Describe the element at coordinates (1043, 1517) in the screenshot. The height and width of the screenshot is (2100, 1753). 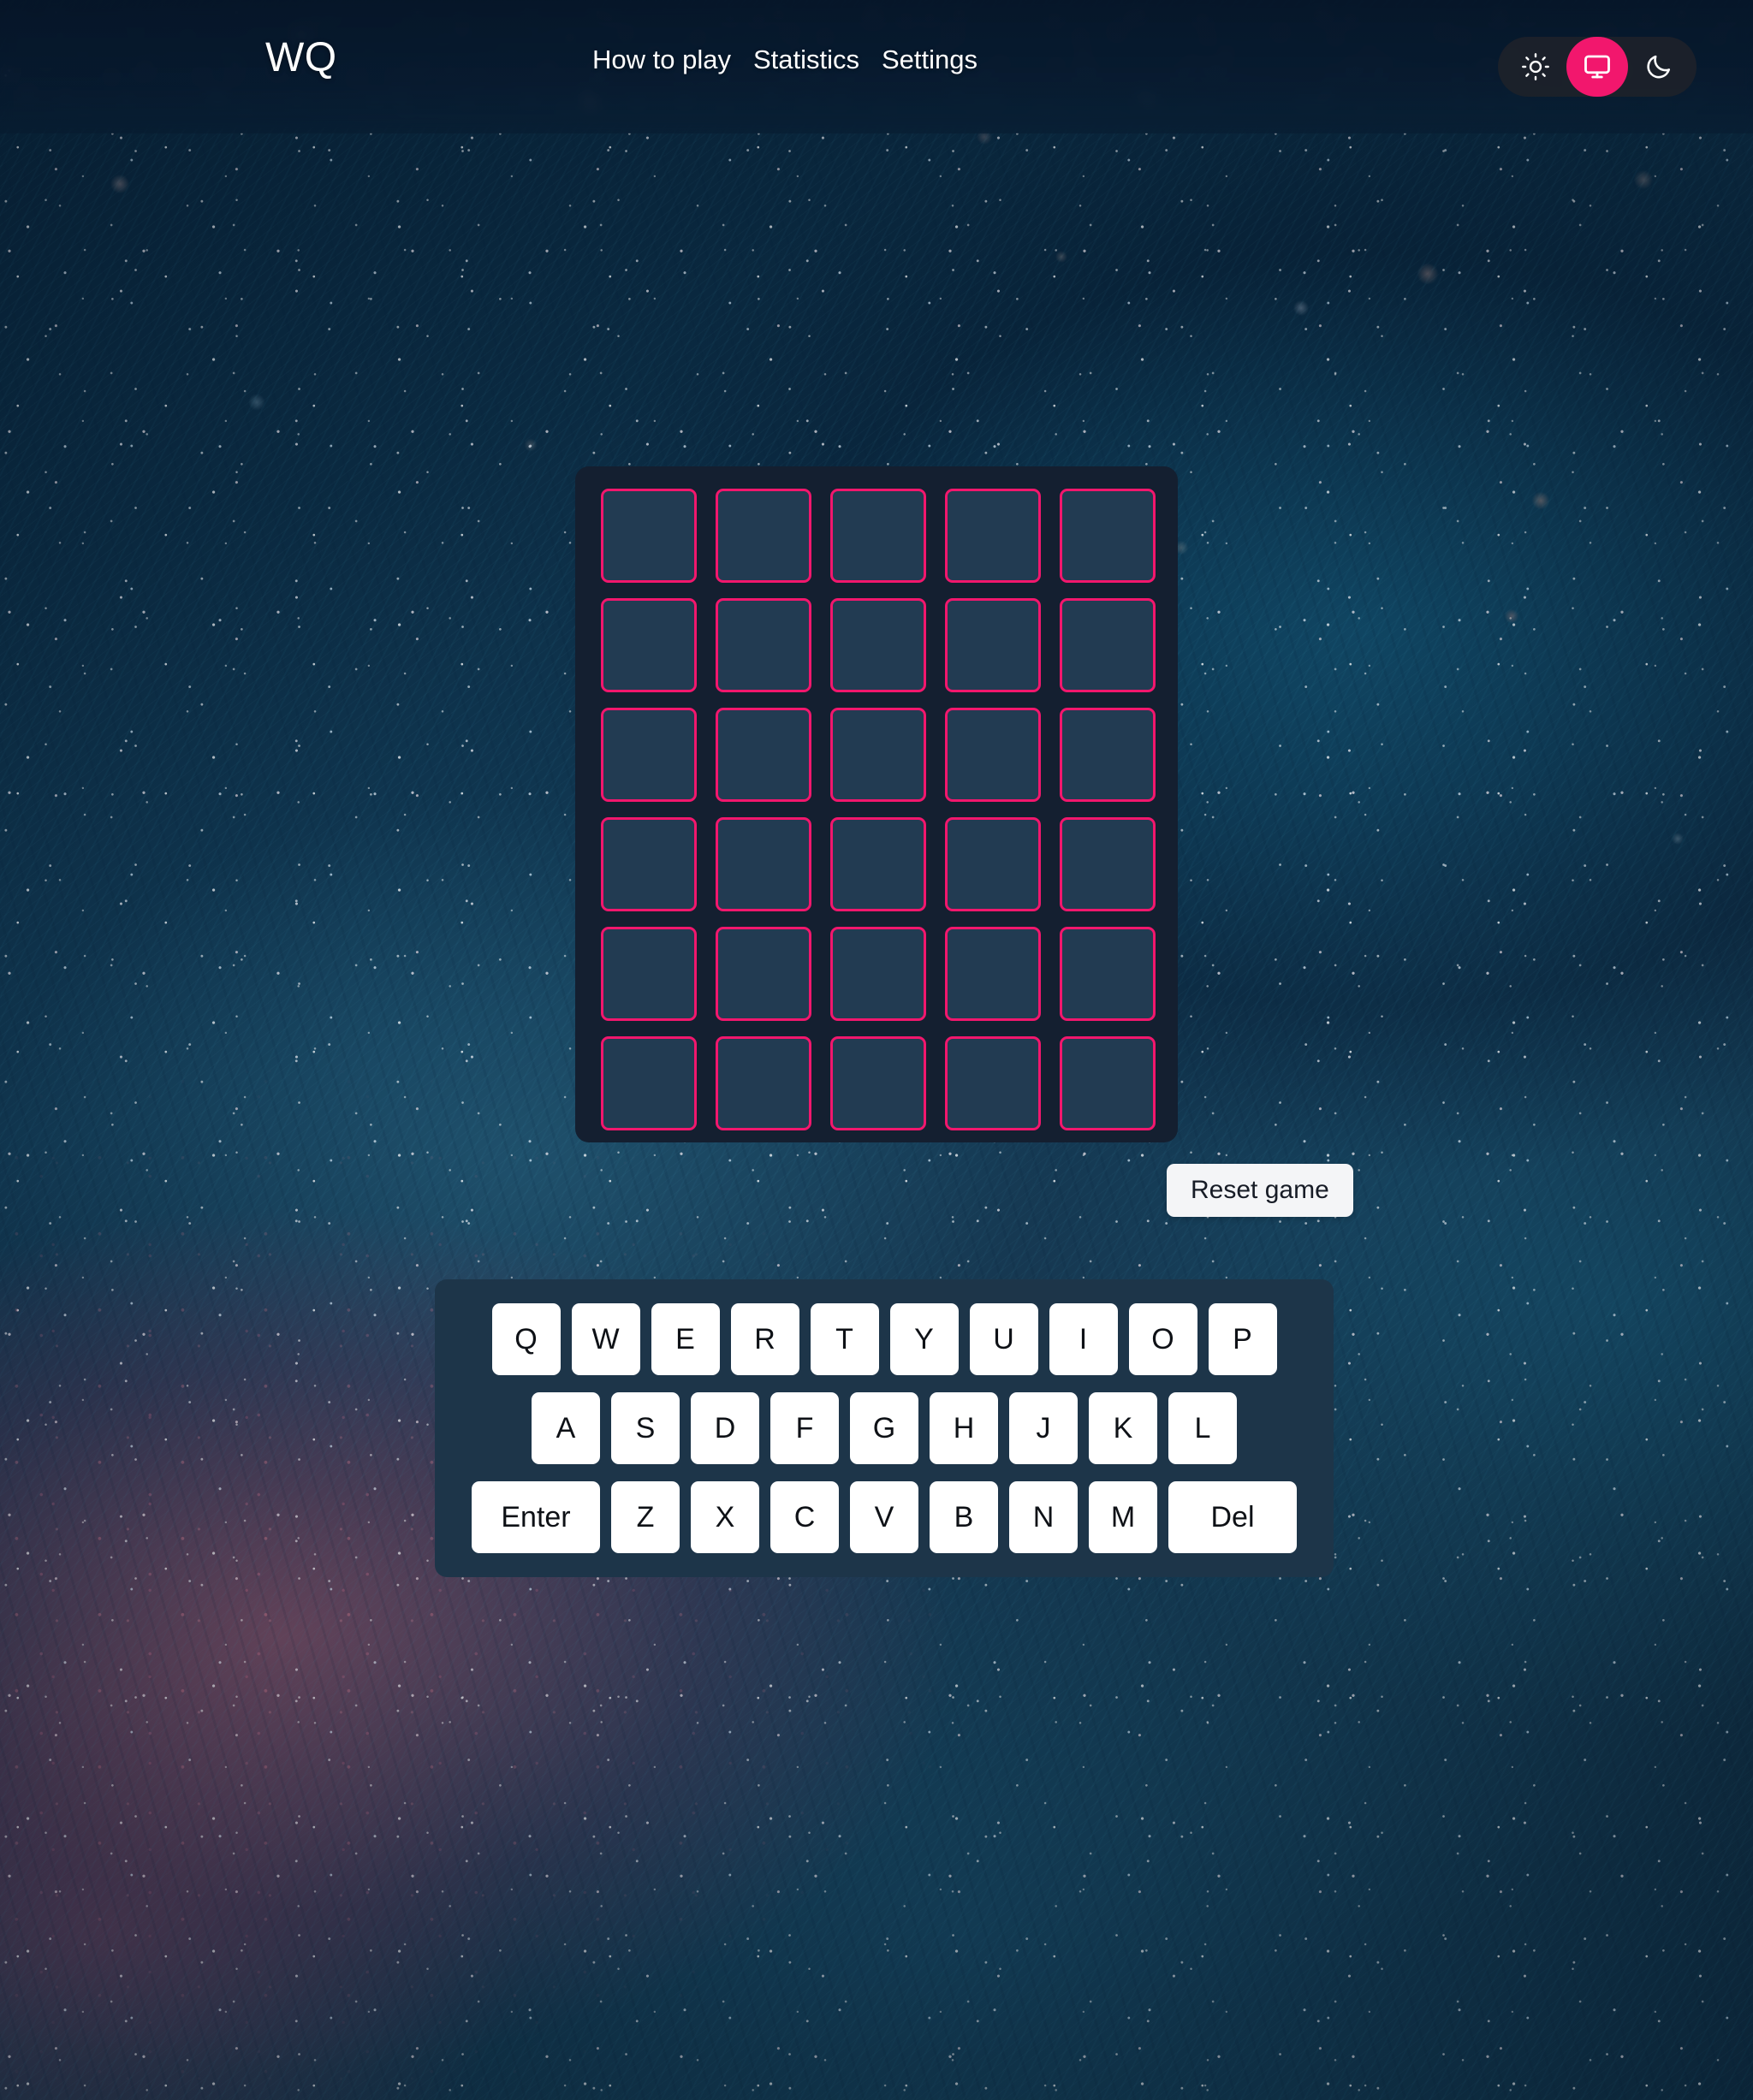
I see `key-n: N` at that location.